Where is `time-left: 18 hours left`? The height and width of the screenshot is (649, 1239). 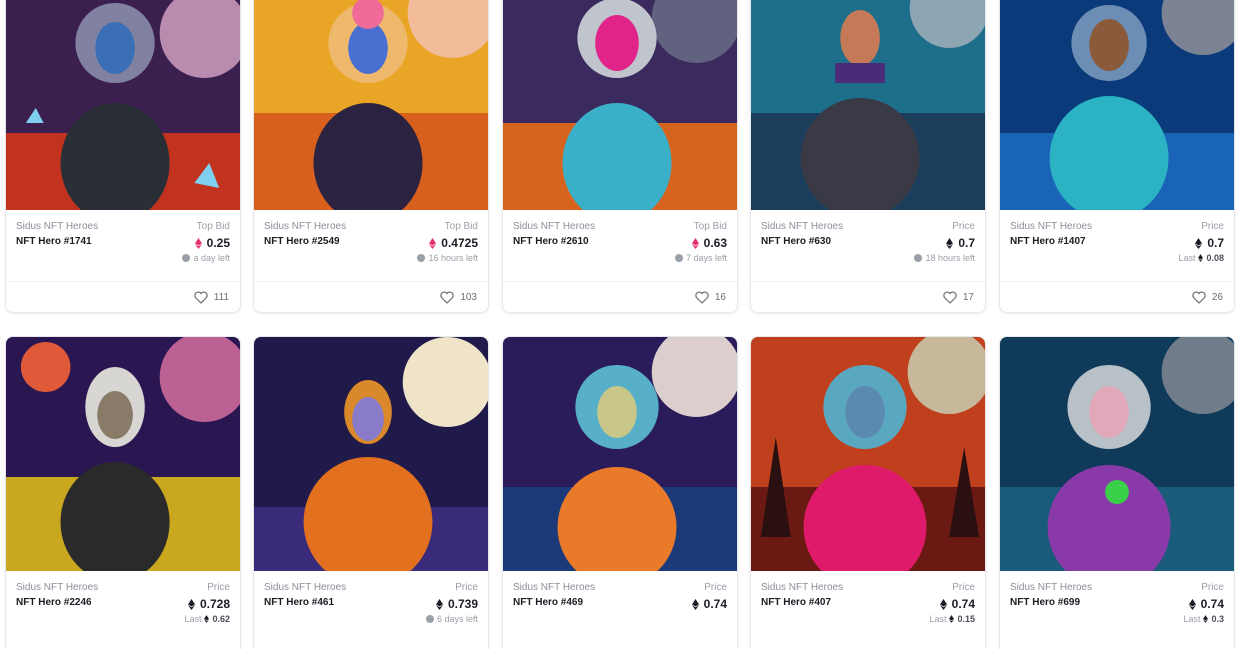
time-left: 18 hours left is located at coordinates (944, 258).